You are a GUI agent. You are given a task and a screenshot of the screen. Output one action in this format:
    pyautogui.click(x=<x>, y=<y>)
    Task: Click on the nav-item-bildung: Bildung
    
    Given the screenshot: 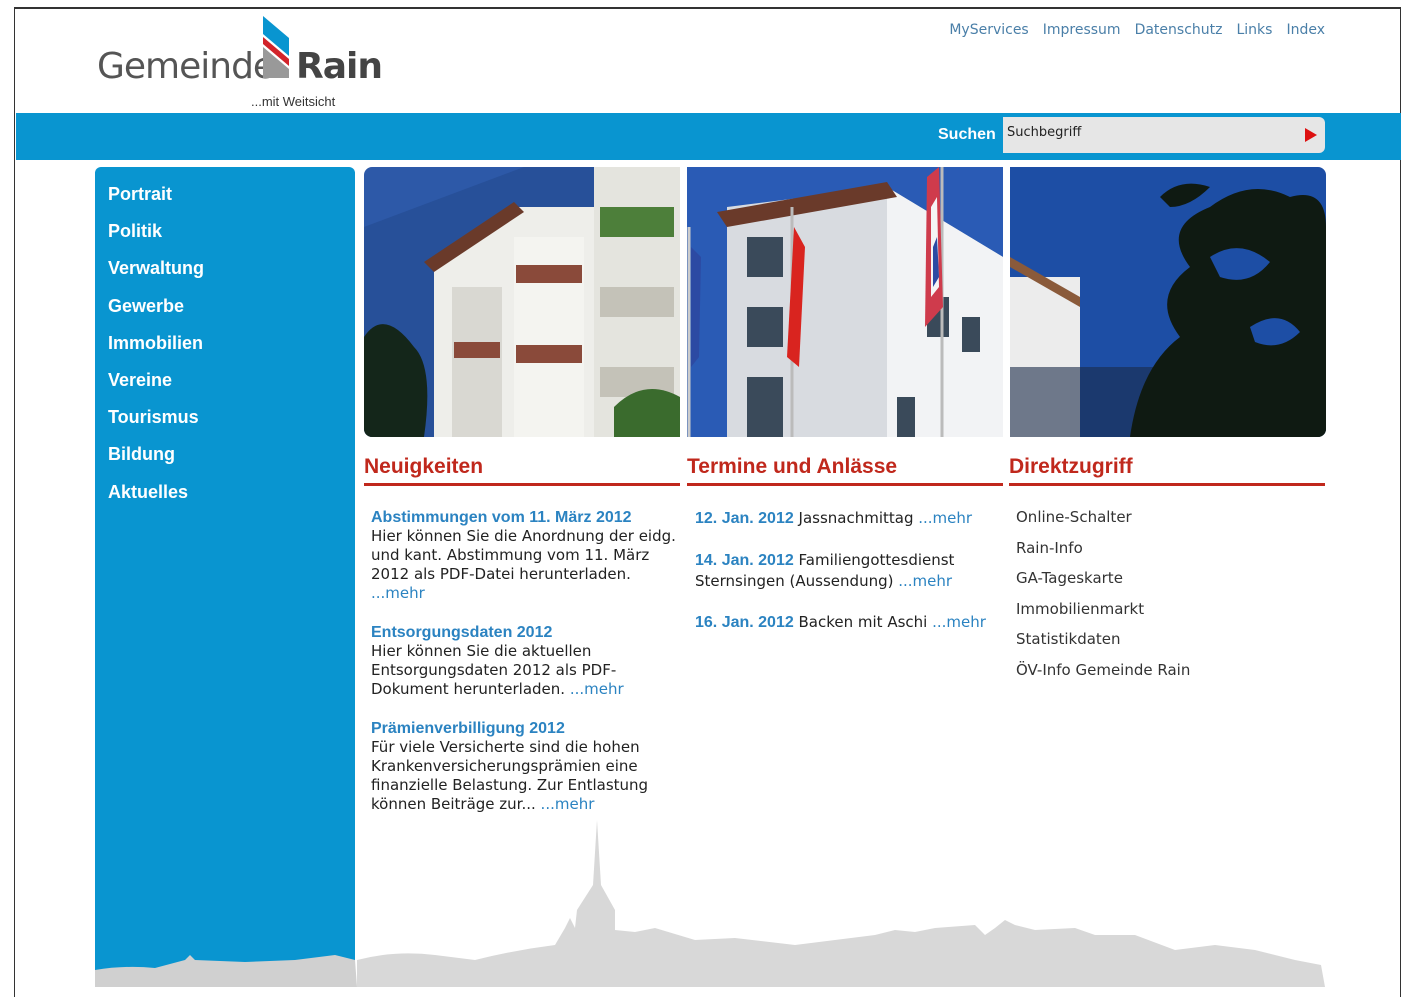 What is the action you would take?
    pyautogui.click(x=156, y=461)
    